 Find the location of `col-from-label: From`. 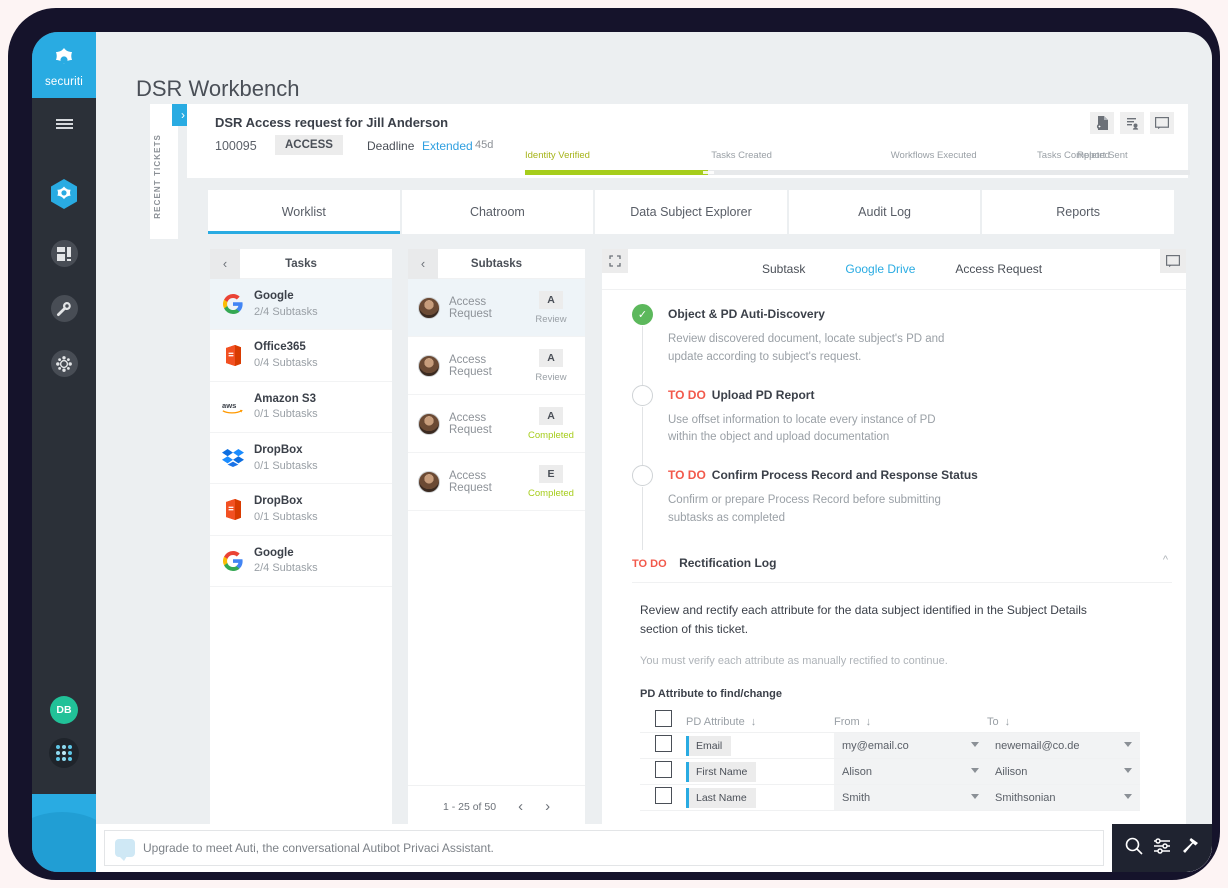

col-from-label: From is located at coordinates (847, 722).